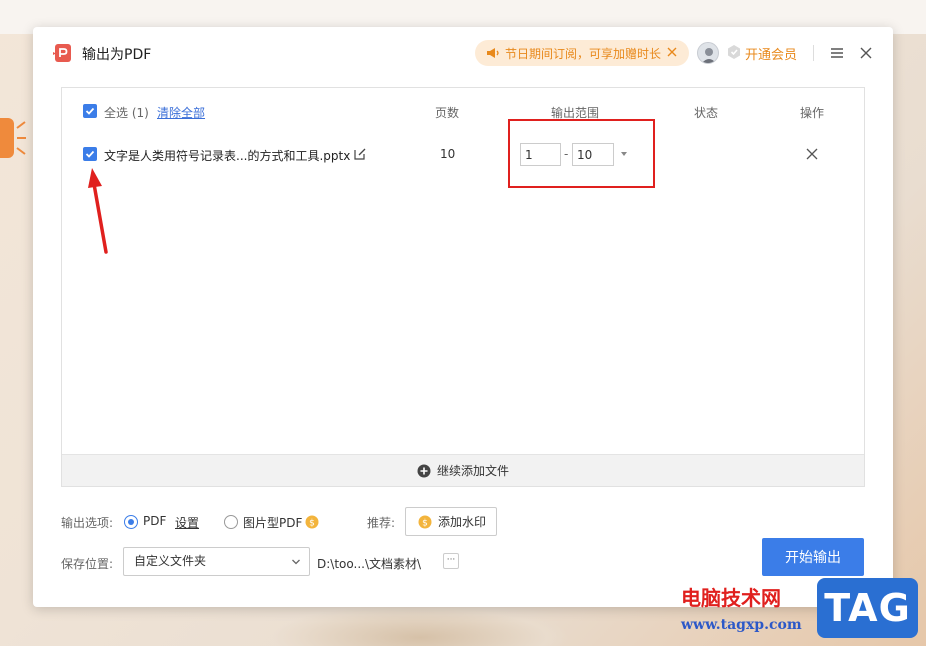  What do you see at coordinates (140, 113) in the screenshot?
I see `select-count: (1)` at bounding box center [140, 113].